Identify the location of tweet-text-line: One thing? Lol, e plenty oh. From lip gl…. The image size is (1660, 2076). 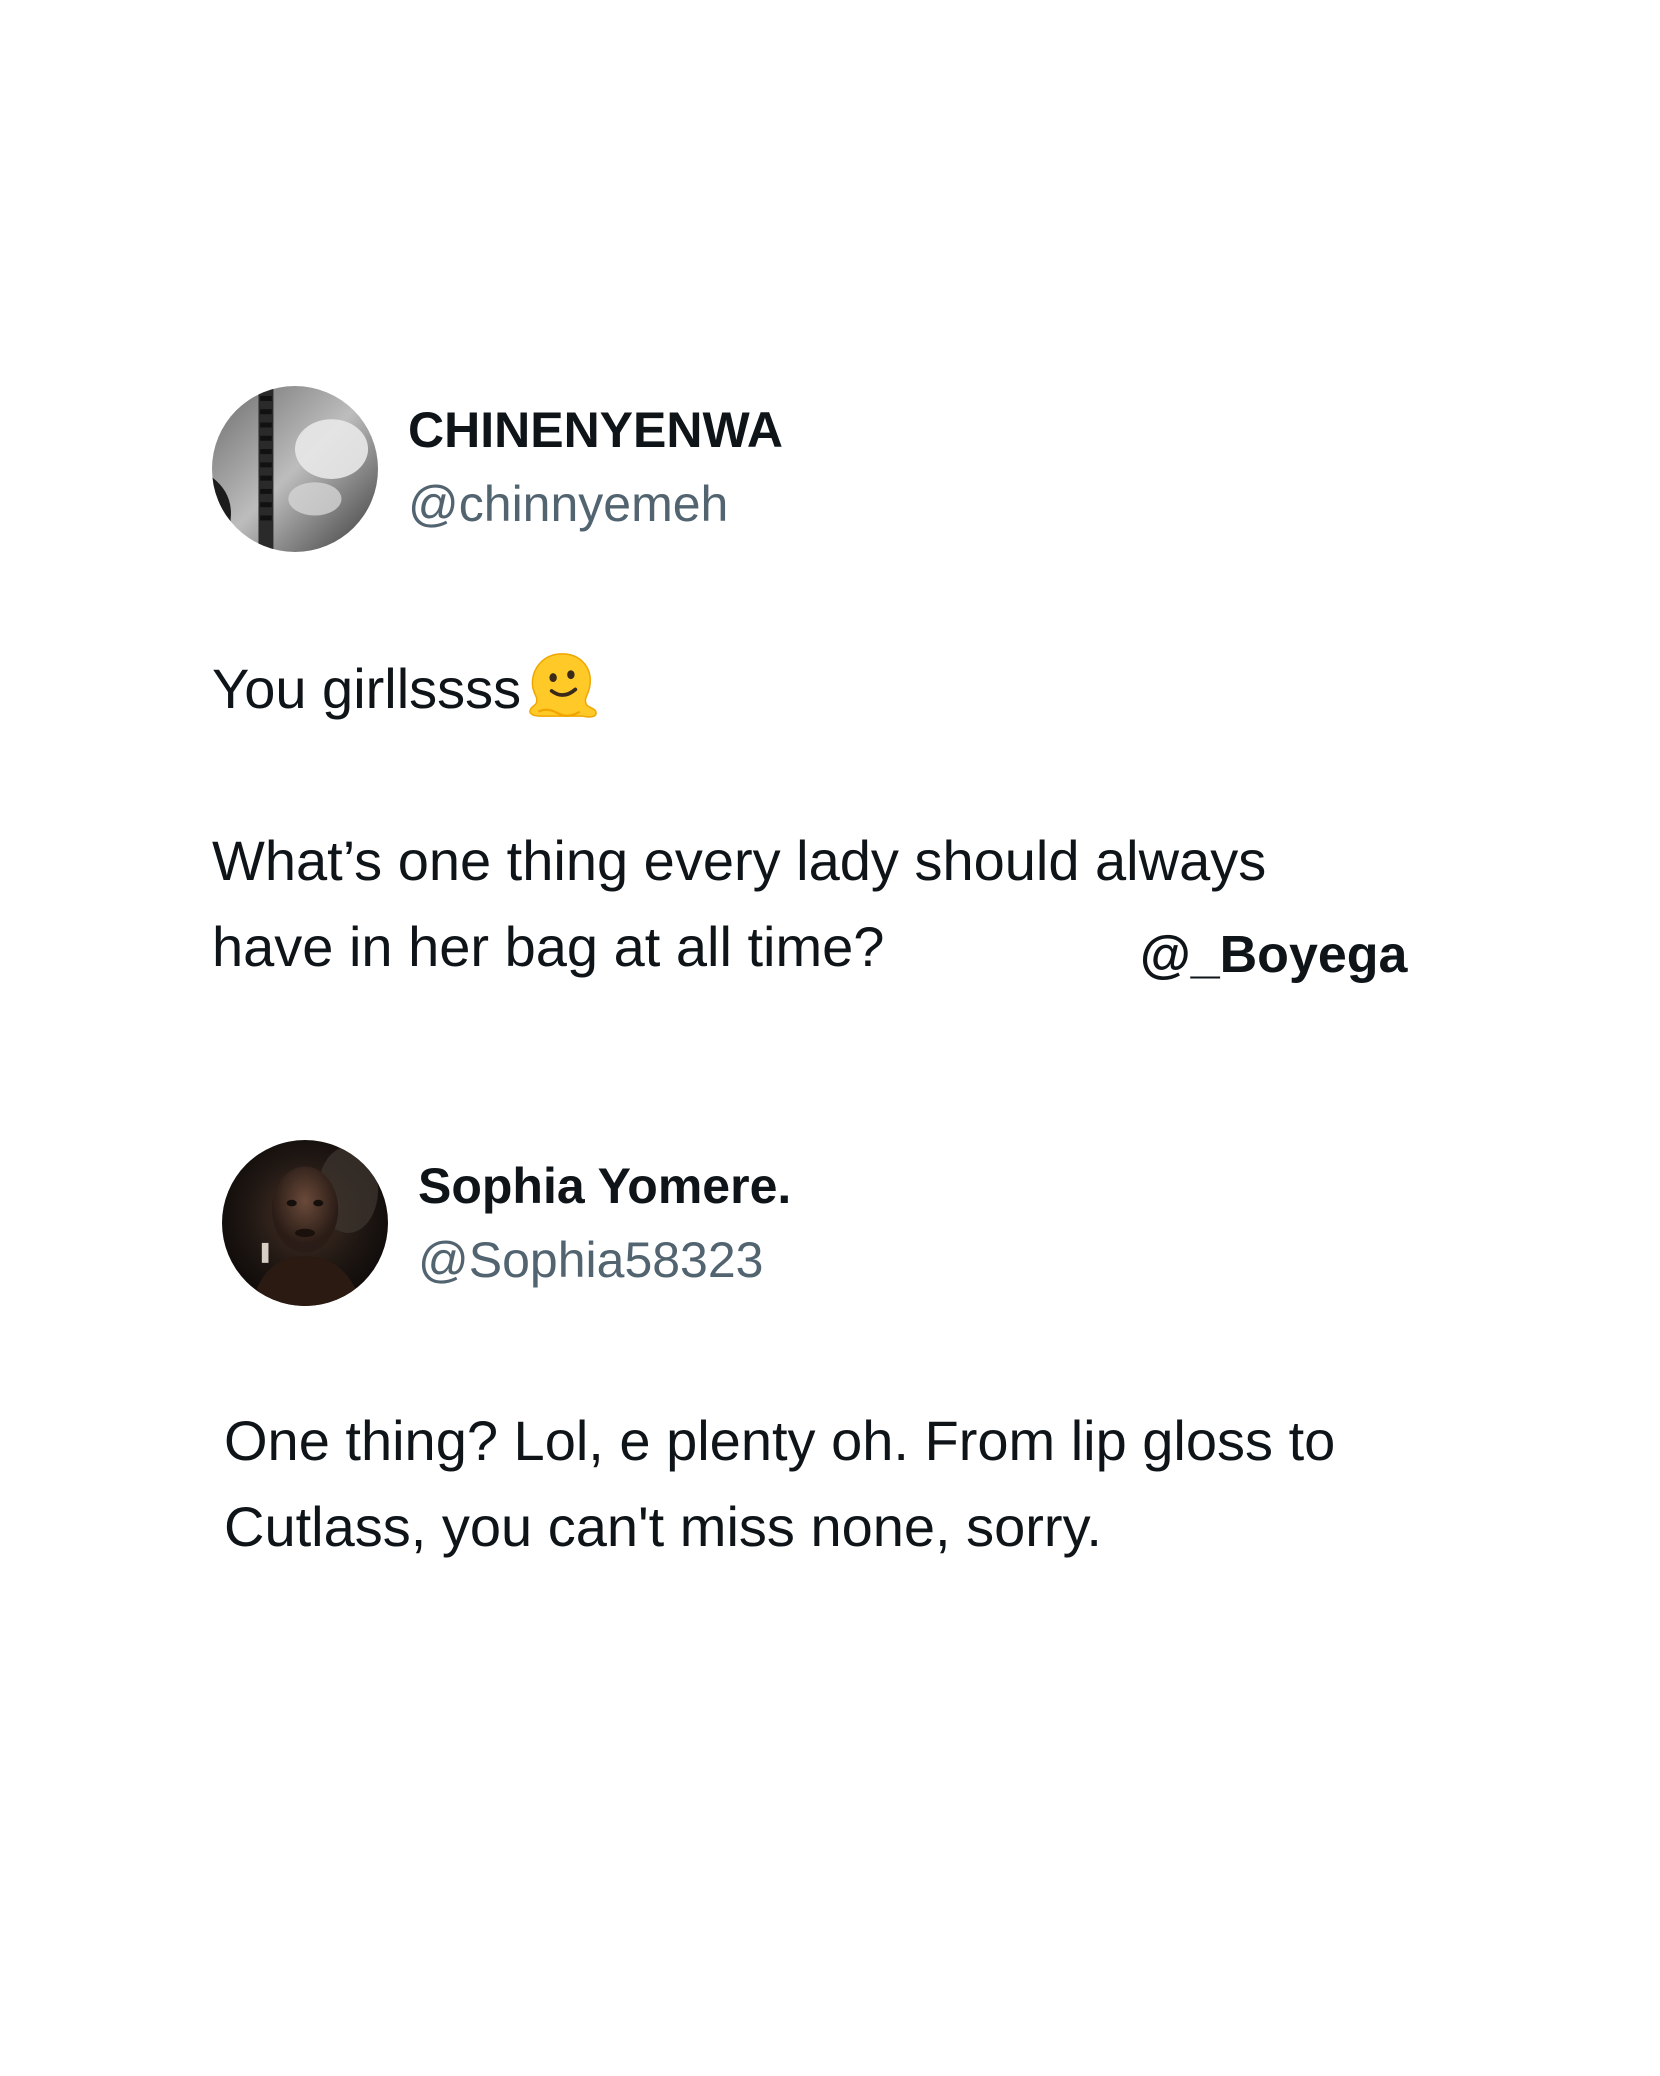
(780, 1440).